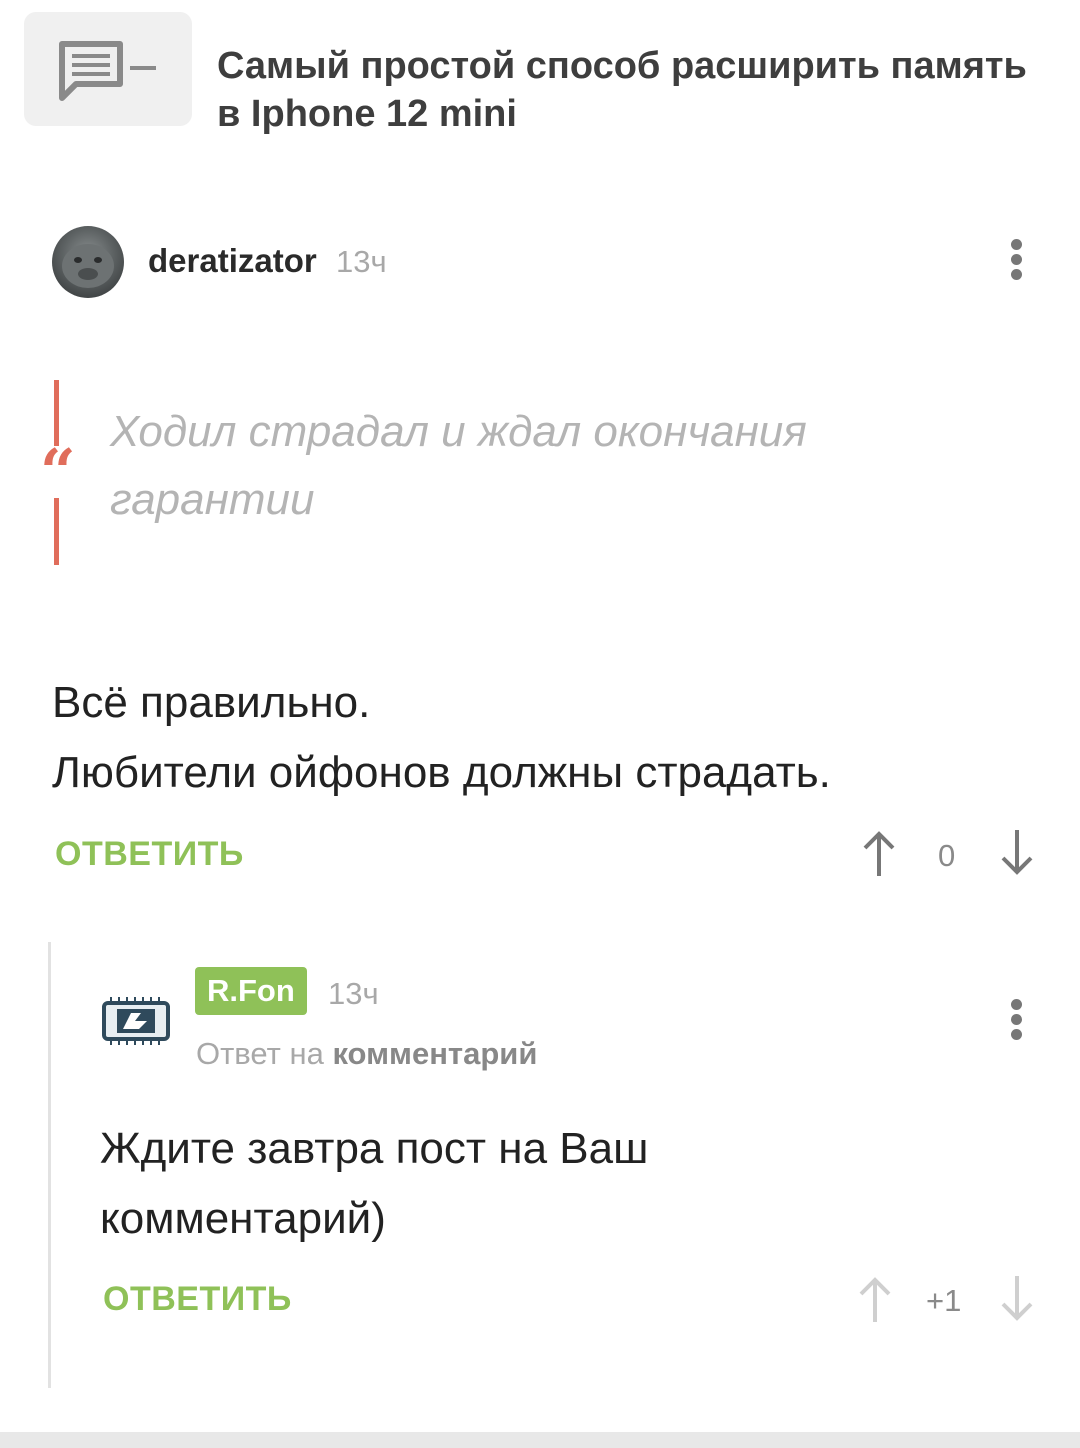 The width and height of the screenshot is (1080, 1448). What do you see at coordinates (56, 531) in the screenshot?
I see `quote-bar` at bounding box center [56, 531].